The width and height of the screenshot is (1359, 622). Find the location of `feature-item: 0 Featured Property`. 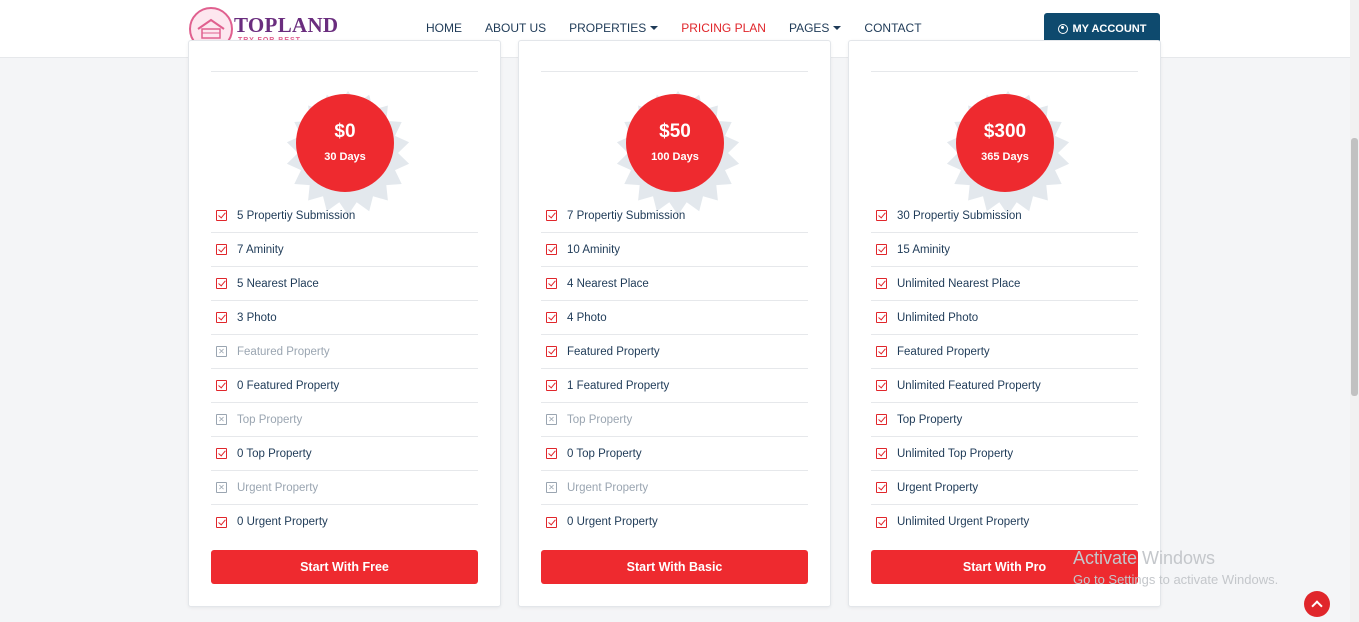

feature-item: 0 Featured Property is located at coordinates (344, 386).